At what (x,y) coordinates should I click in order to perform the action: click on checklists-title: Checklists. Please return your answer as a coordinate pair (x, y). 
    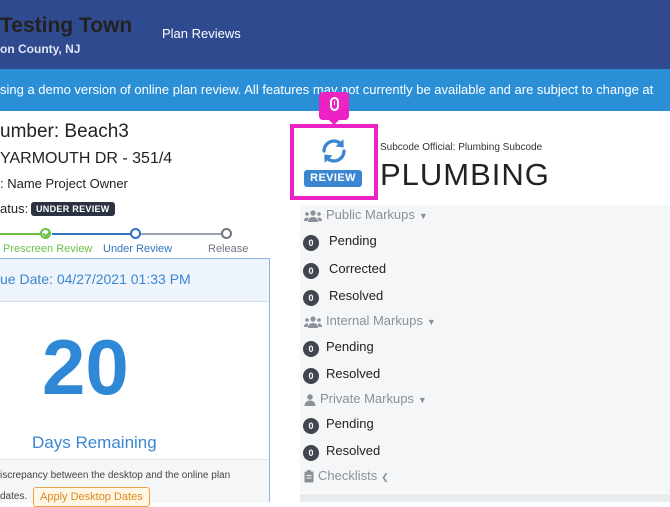
    Looking at the image, I should click on (348, 475).